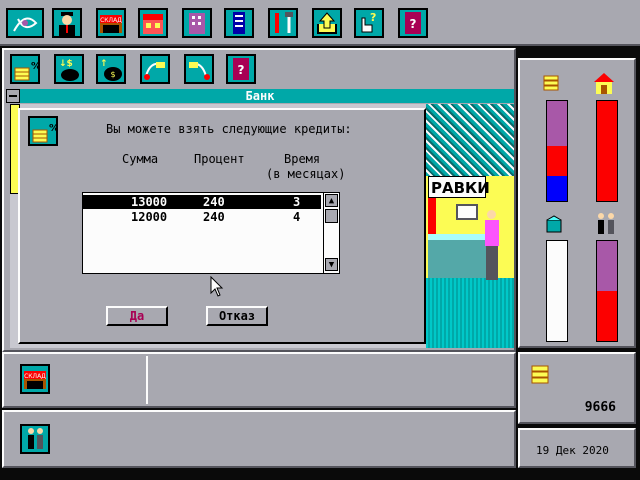 The height and width of the screenshot is (480, 640). What do you see at coordinates (297, 202) in the screenshot?
I see `loan-months: 3` at bounding box center [297, 202].